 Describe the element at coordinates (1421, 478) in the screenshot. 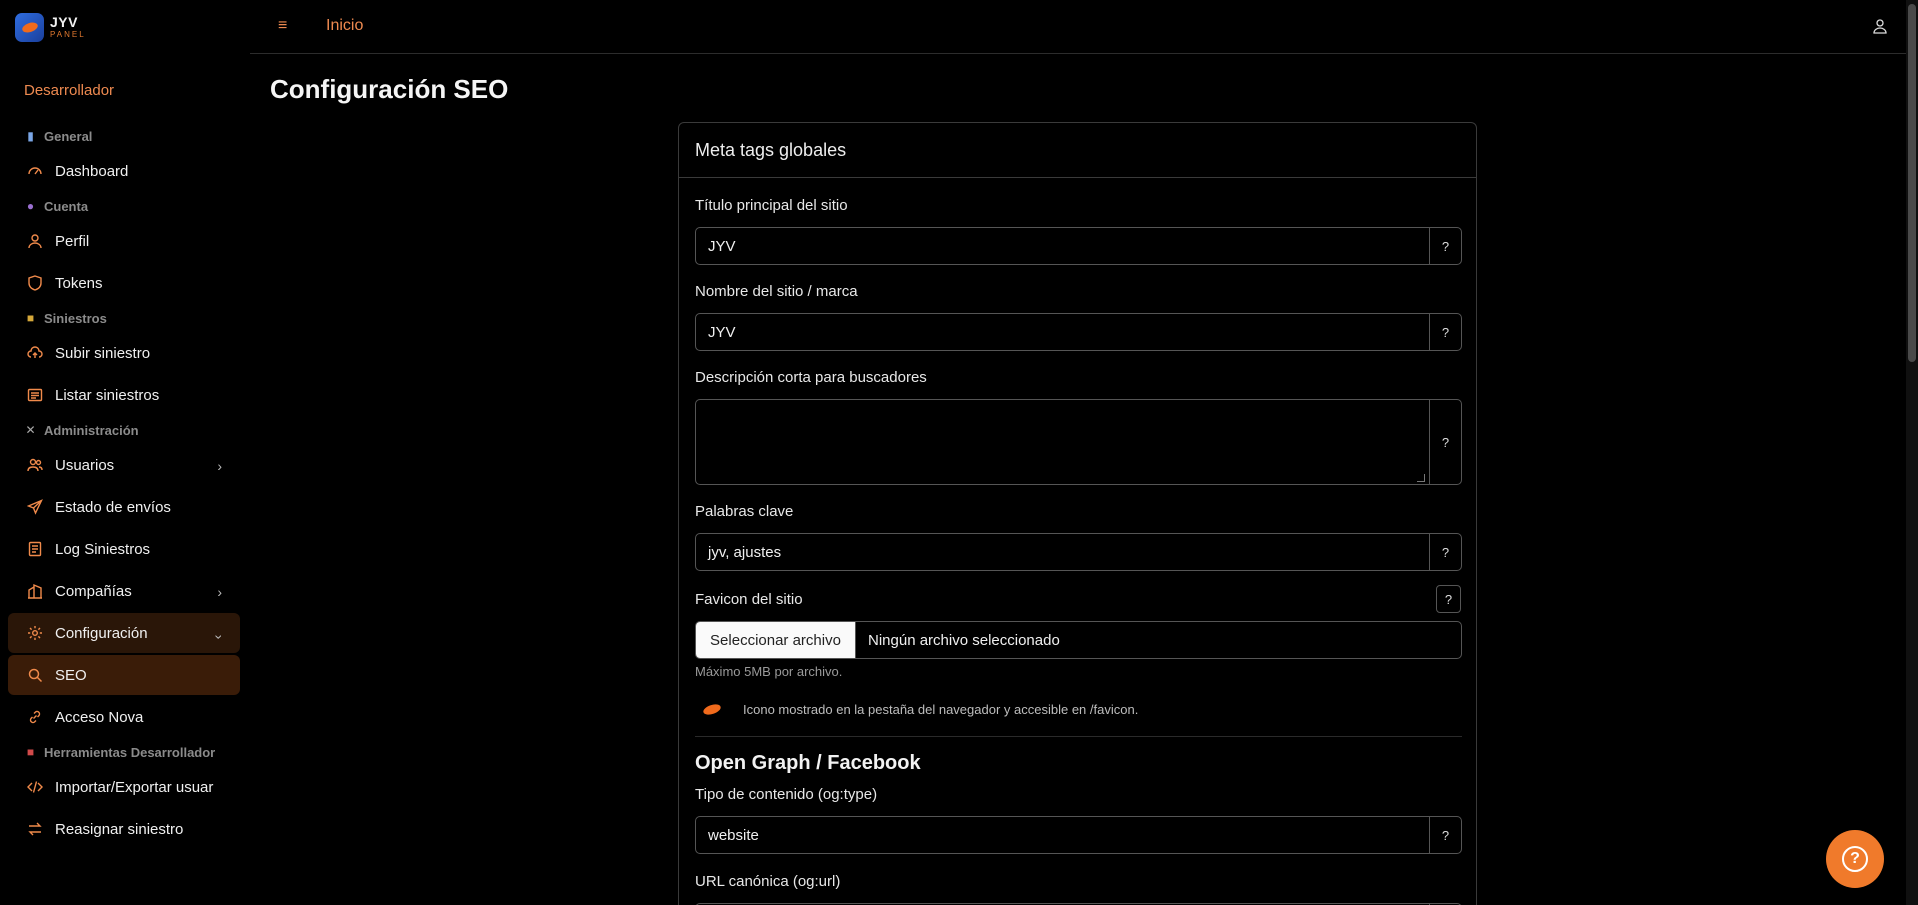

I see `resize-handle-icon` at that location.